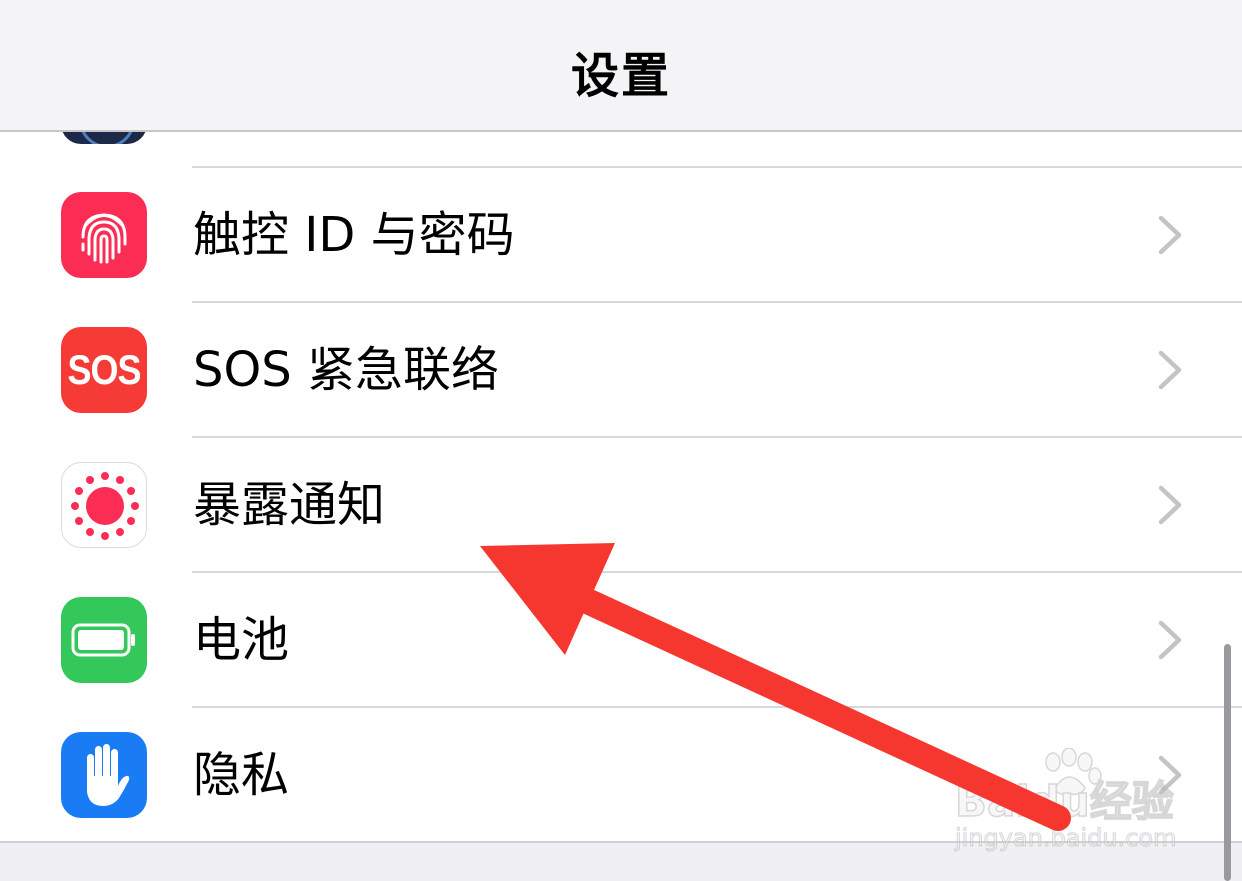 The width and height of the screenshot is (1242, 881). Describe the element at coordinates (1227, 762) in the screenshot. I see `scroll-indicator` at that location.